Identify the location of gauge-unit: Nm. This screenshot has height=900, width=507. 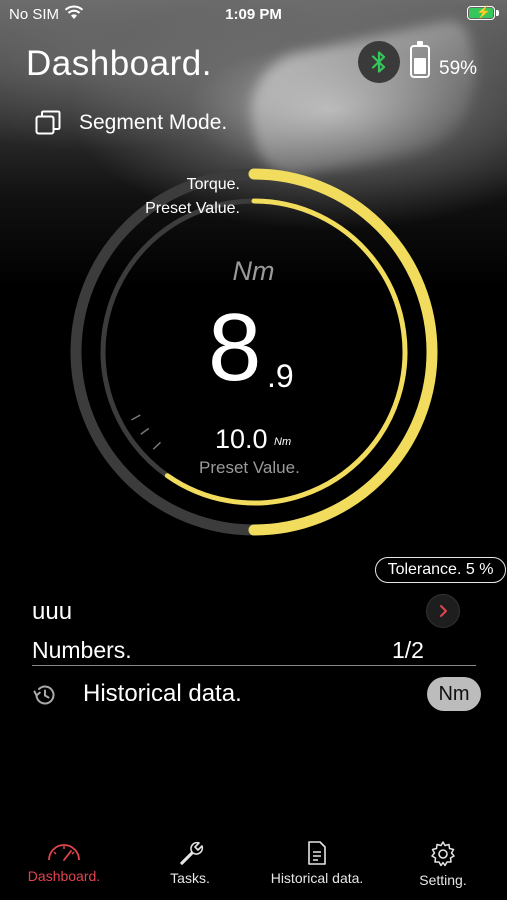
(253, 271).